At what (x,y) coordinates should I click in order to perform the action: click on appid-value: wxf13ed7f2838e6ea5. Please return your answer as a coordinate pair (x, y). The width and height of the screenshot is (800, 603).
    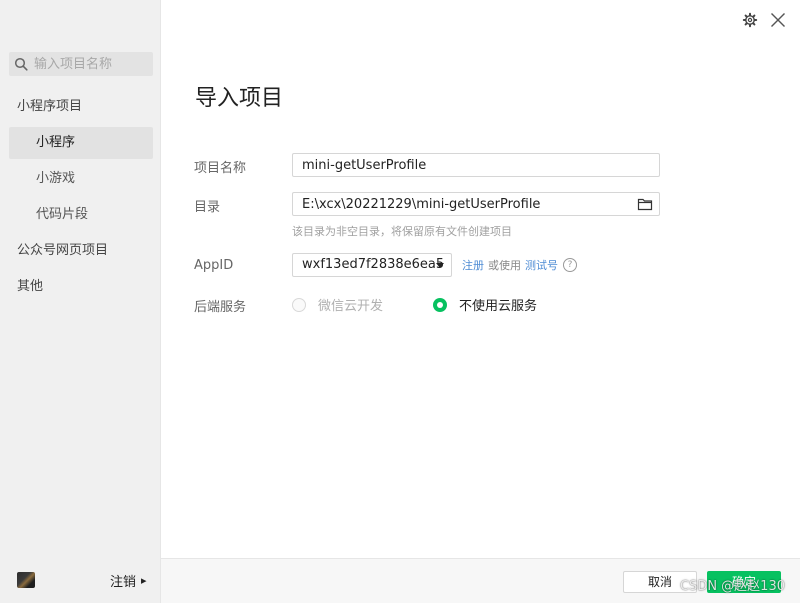
    Looking at the image, I should click on (373, 264).